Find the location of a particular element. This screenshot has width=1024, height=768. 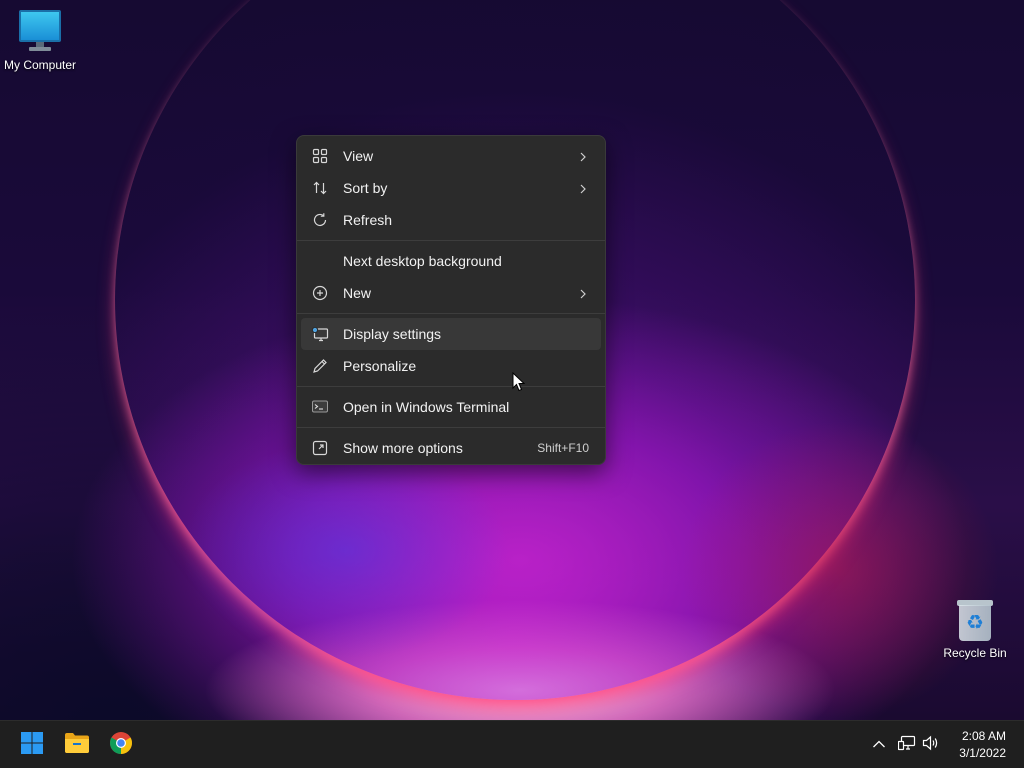

clock-date: 3/1/2022 is located at coordinates (982, 753).